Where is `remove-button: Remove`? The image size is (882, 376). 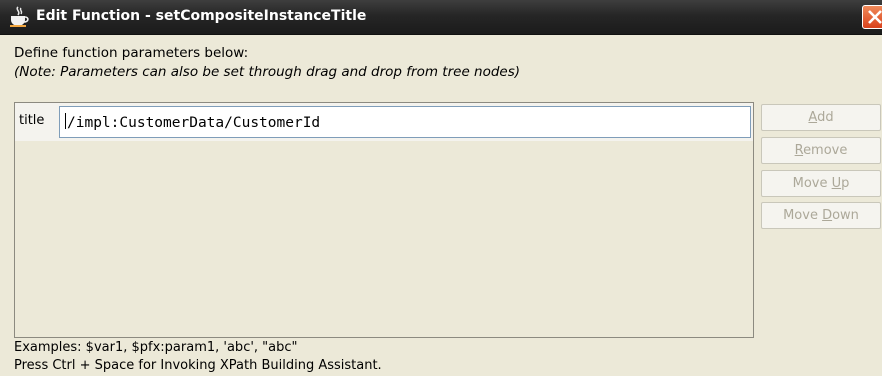
remove-button: Remove is located at coordinates (821, 150).